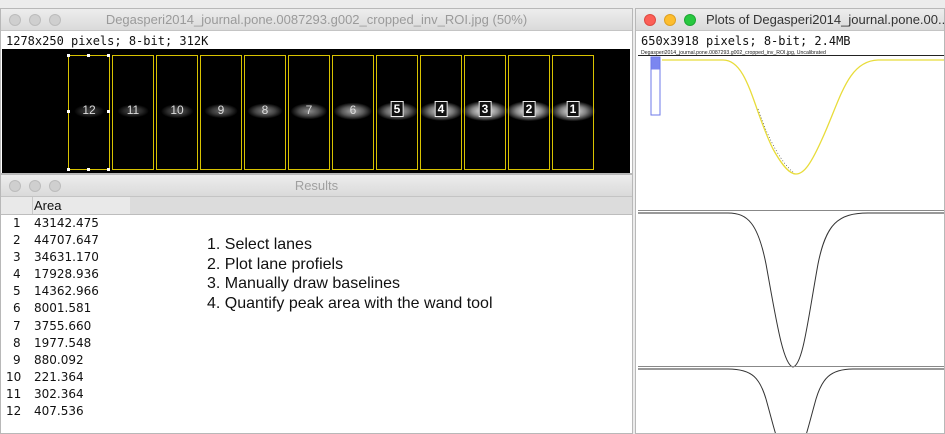  Describe the element at coordinates (316, 206) in the screenshot. I see `results-table-header: Area` at that location.